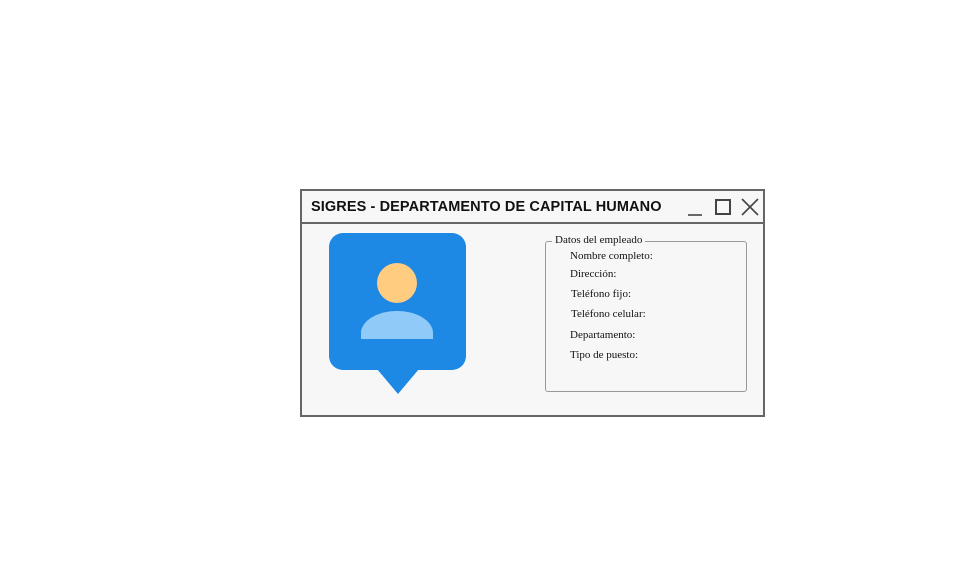  Describe the element at coordinates (599, 240) in the screenshot. I see `employee-data-legend: Datos del empleado` at that location.